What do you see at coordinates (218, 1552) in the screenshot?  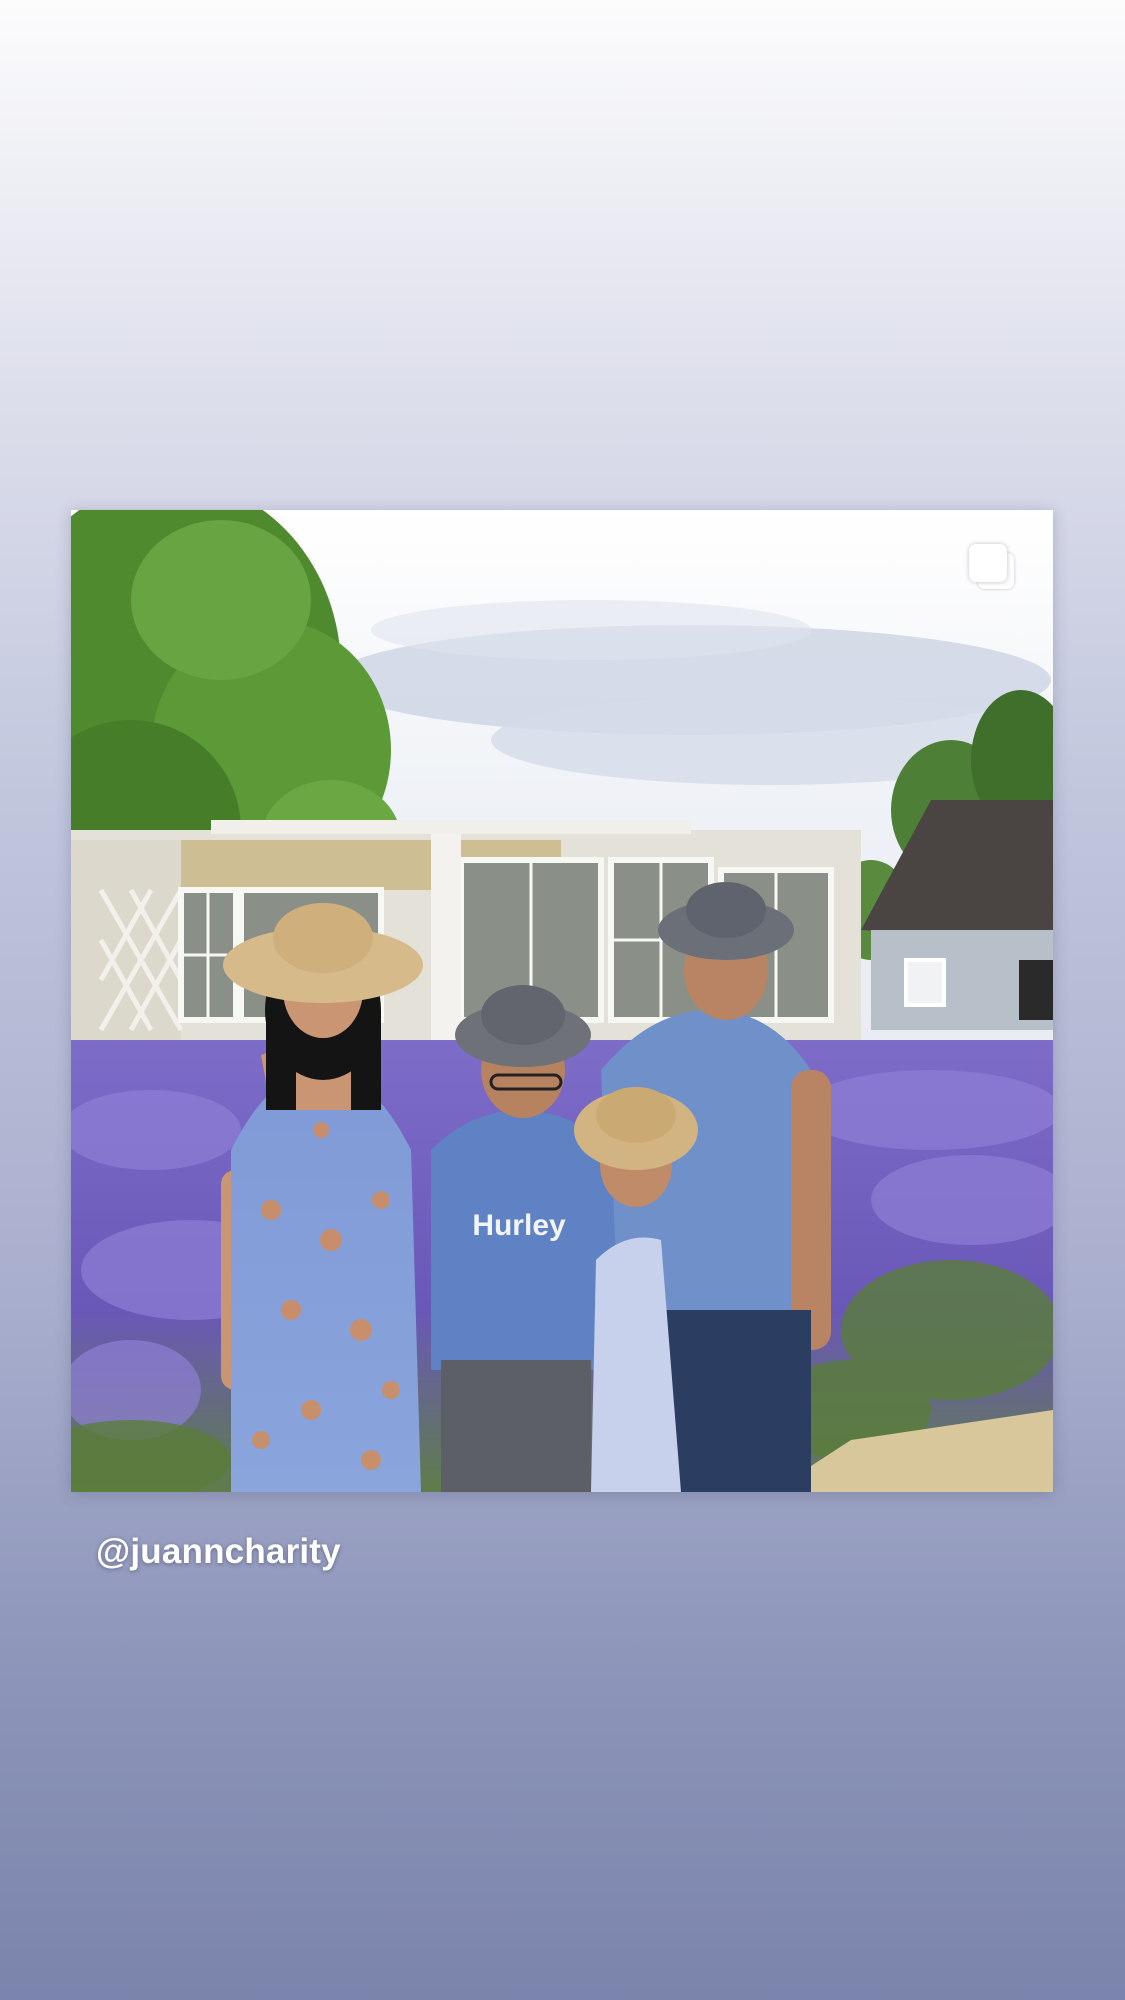 I see `author-mention: @juanncharity` at bounding box center [218, 1552].